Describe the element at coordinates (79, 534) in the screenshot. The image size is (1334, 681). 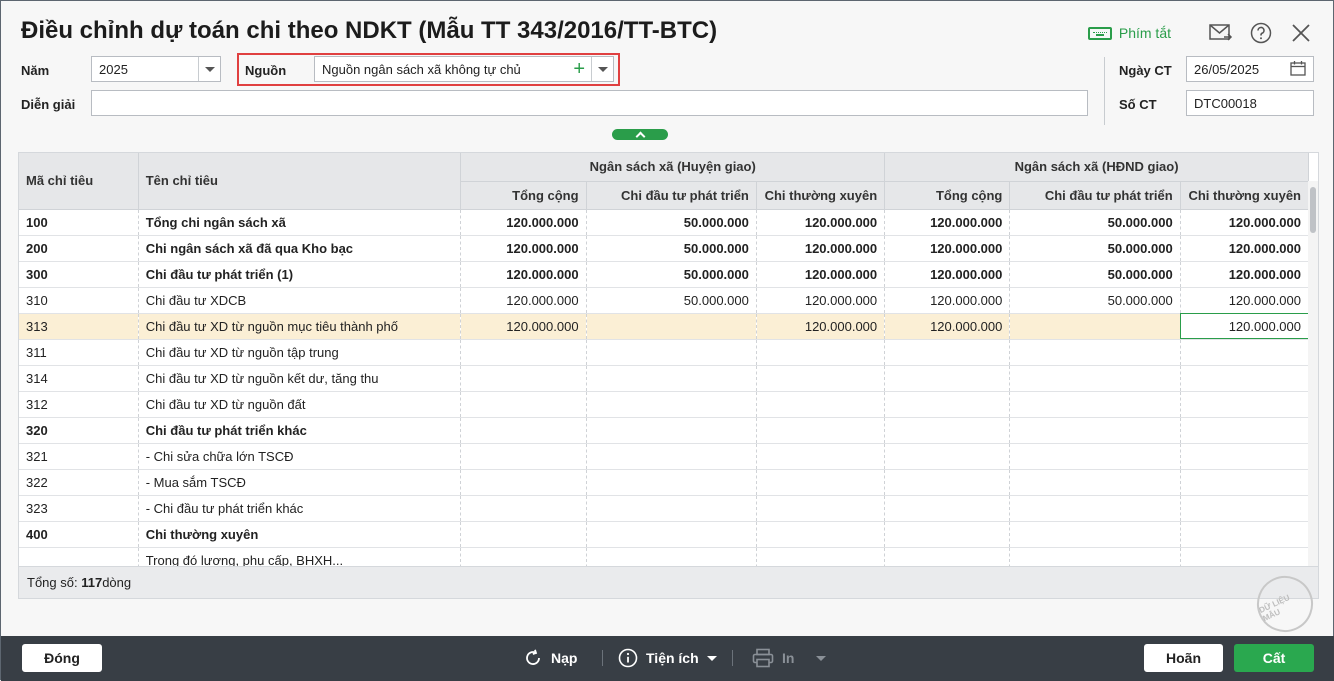
I see `cell-code: 400` at that location.